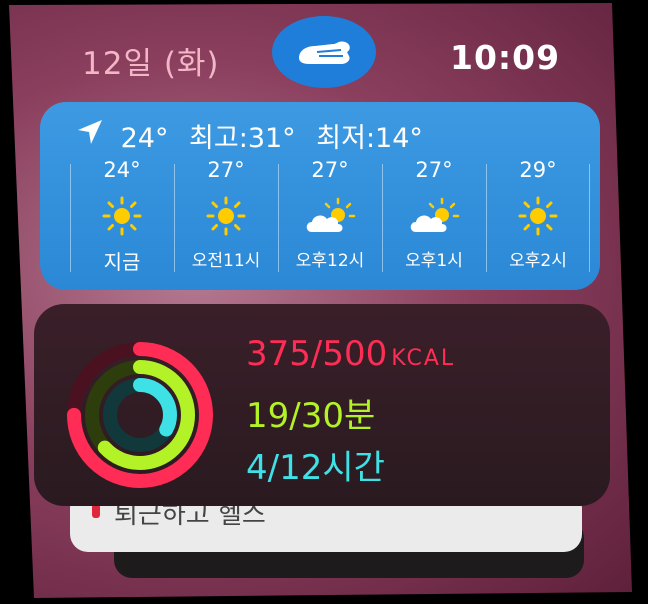  What do you see at coordinates (96, 511) in the screenshot?
I see `reminder-marker` at bounding box center [96, 511].